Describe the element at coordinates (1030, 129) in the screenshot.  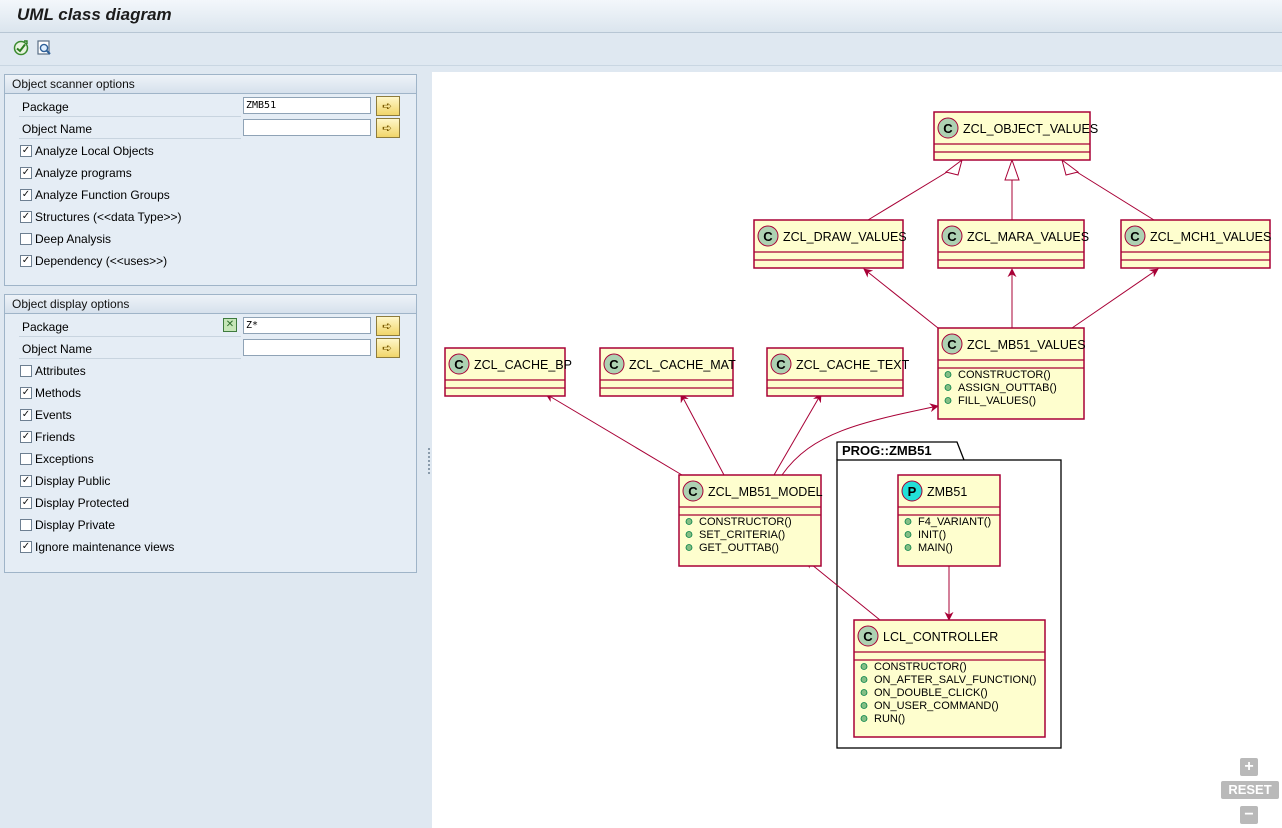
I see `class-name: ZCL_OBJECT_VALUES` at that location.